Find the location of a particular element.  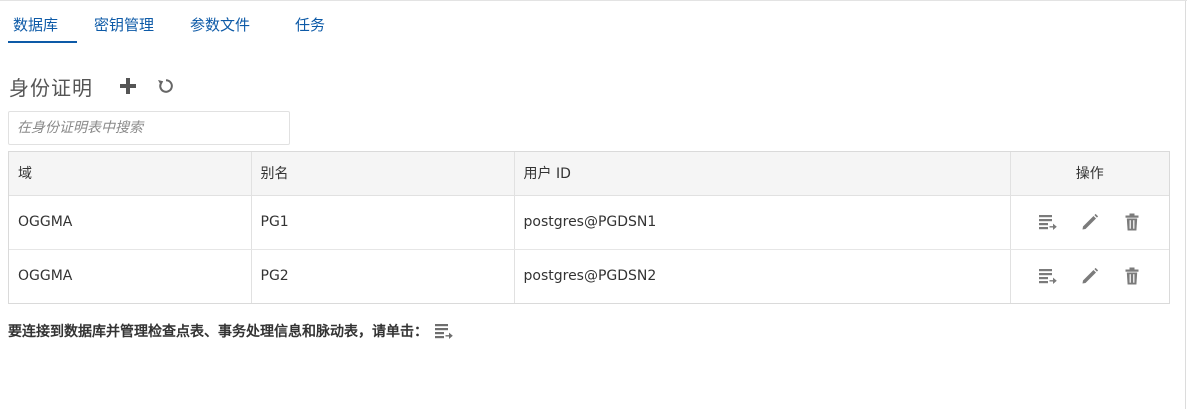

cell-user-id: postgres@PGDSN1 is located at coordinates (762, 222).